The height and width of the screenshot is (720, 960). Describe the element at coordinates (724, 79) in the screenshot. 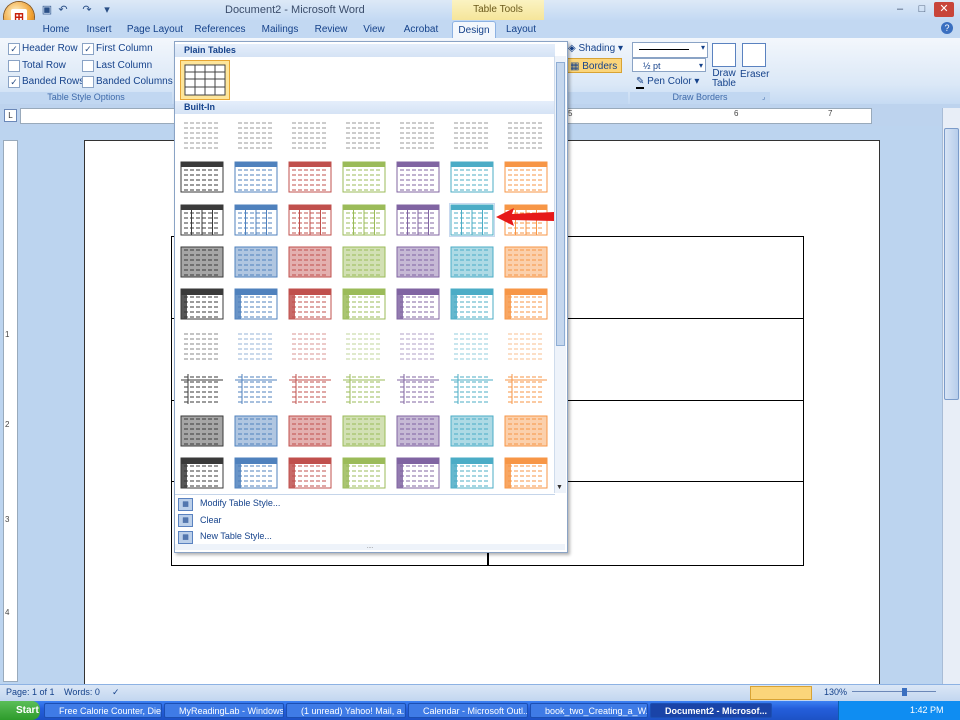

I see `draw-table-label: Draw Table` at that location.